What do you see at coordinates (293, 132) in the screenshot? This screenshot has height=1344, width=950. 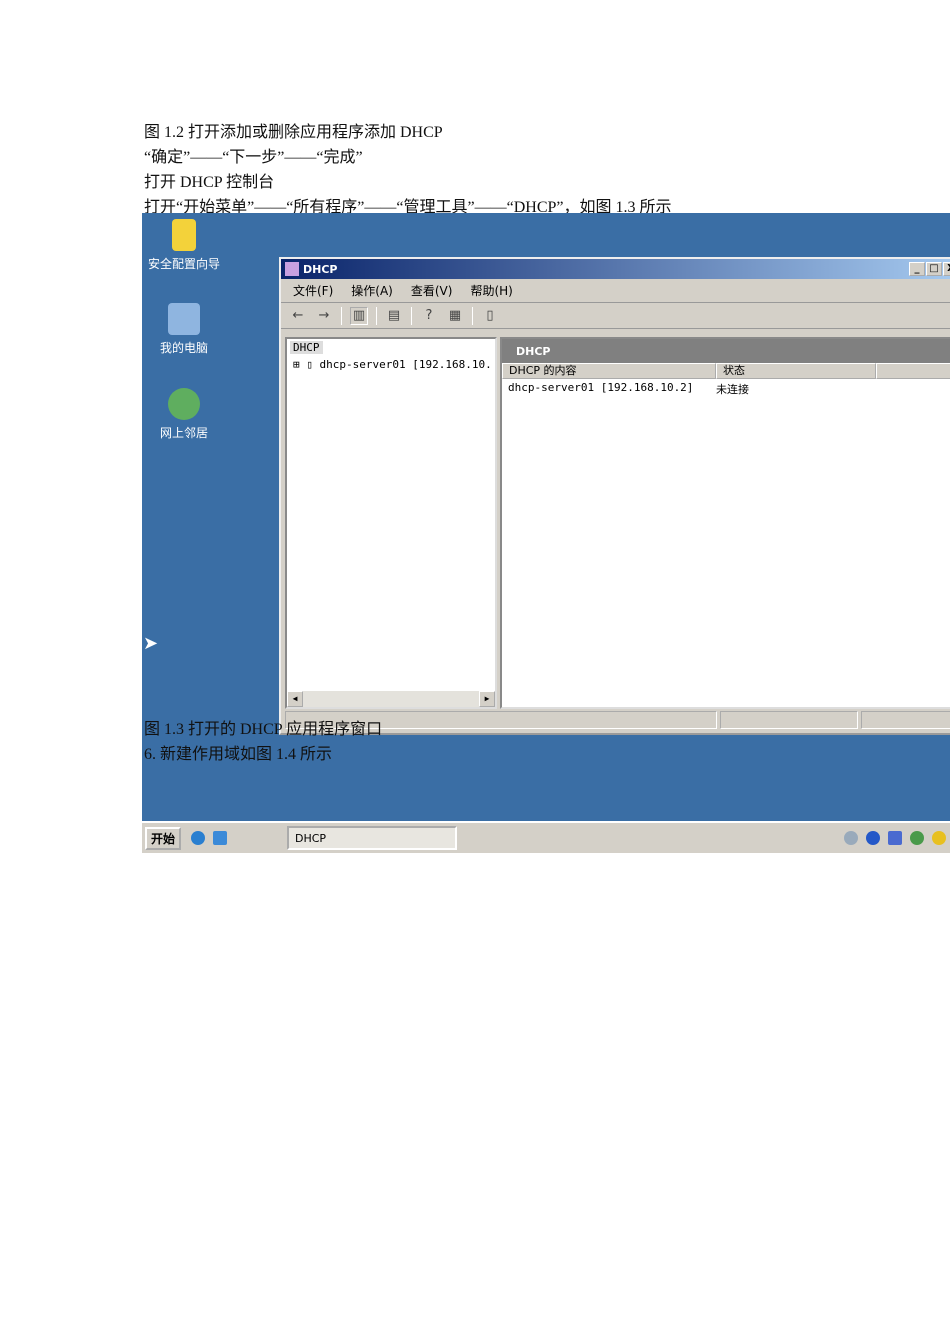 I see `doc-line: 图 1.2 打开添加或删除应用程序添加 DHCP` at bounding box center [293, 132].